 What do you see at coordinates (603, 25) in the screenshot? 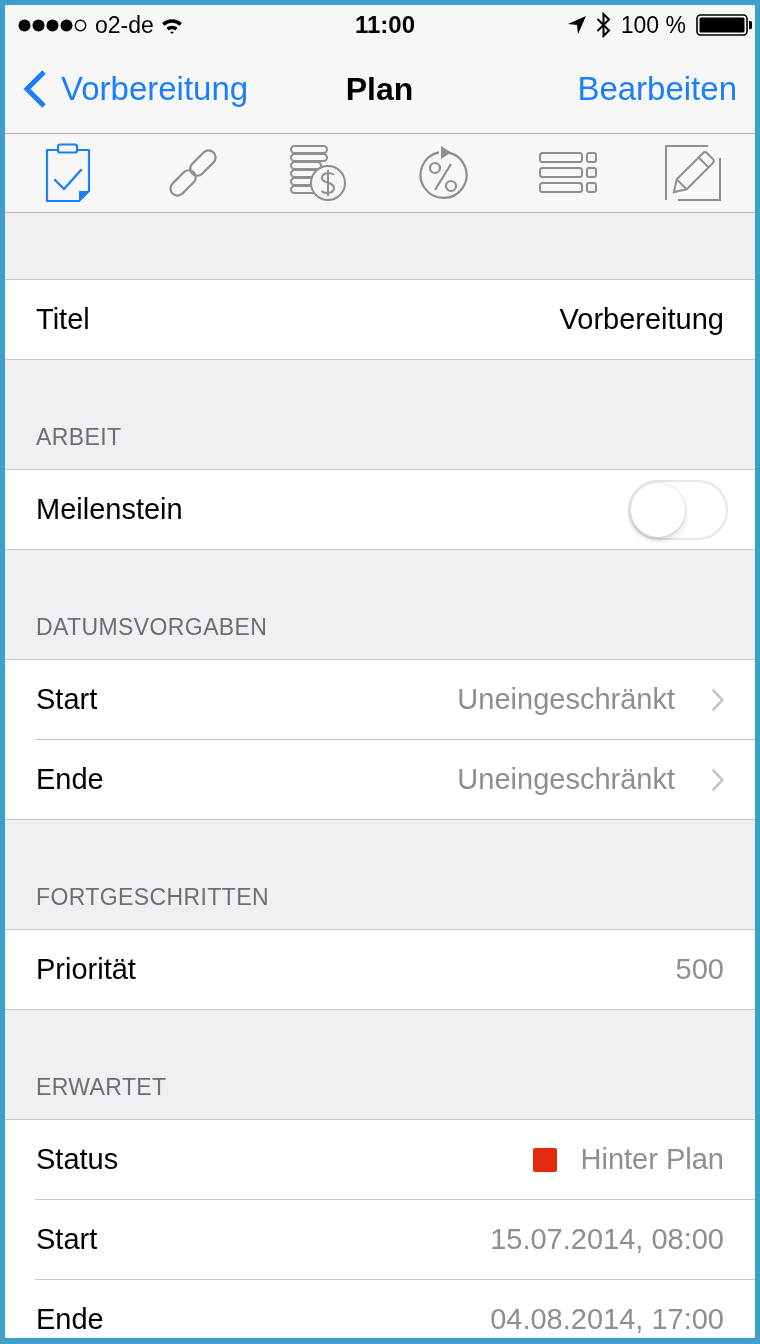
I see `bluetooth-icon` at bounding box center [603, 25].